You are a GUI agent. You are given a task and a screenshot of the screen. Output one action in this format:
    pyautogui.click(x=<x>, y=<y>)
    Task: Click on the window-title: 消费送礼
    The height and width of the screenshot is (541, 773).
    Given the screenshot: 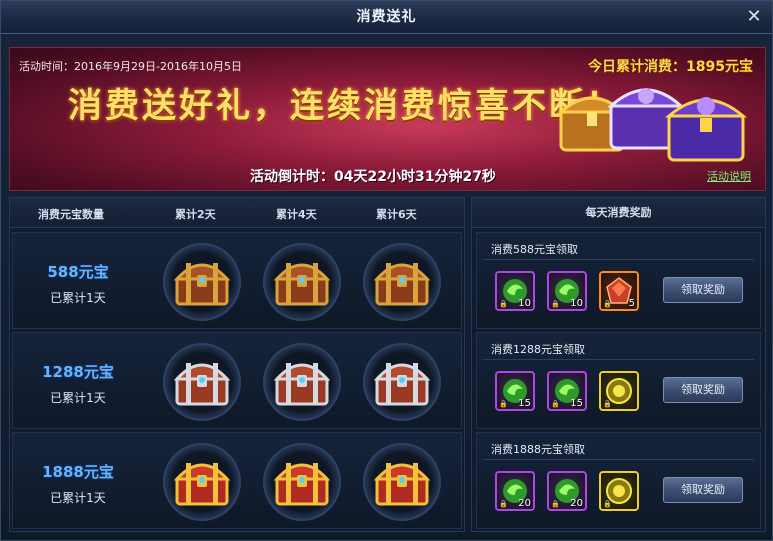 What is the action you would take?
    pyautogui.click(x=386, y=17)
    